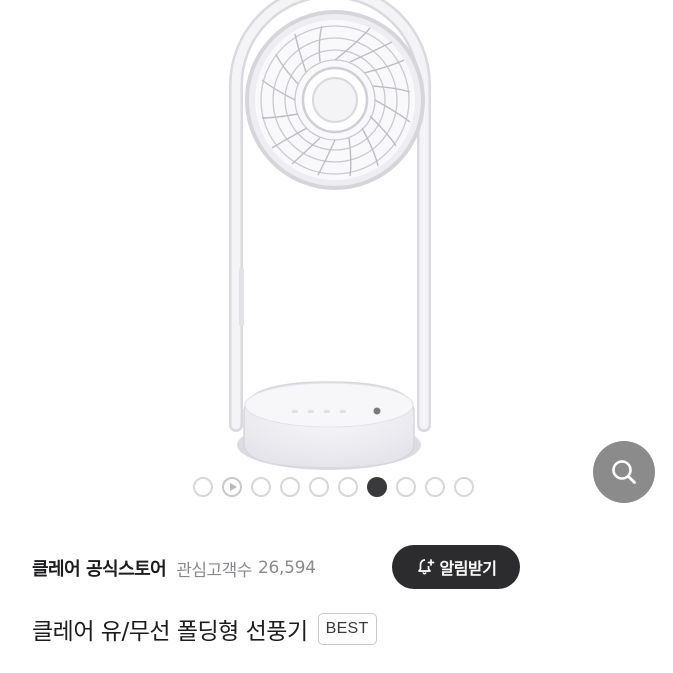 Image resolution: width=673 pixels, height=673 pixels. What do you see at coordinates (333, 487) in the screenshot?
I see `carousel-indicator` at bounding box center [333, 487].